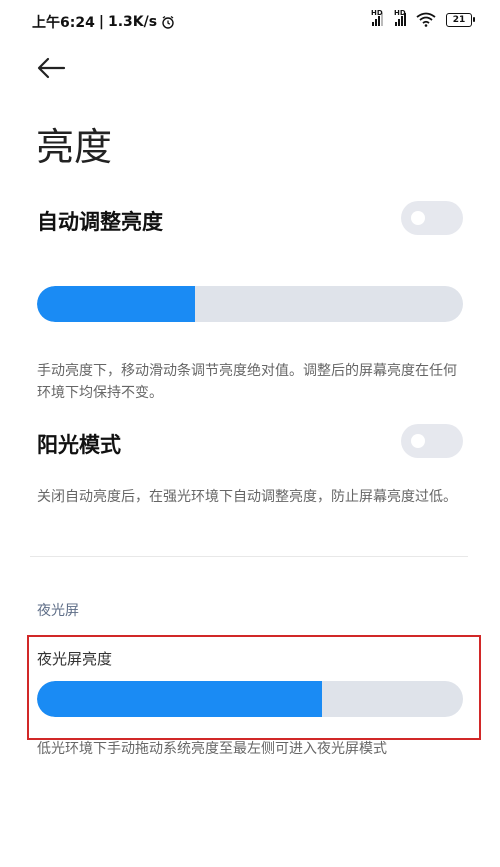  Describe the element at coordinates (63, 23) in the screenshot. I see `status-time: 上午6:24` at that location.